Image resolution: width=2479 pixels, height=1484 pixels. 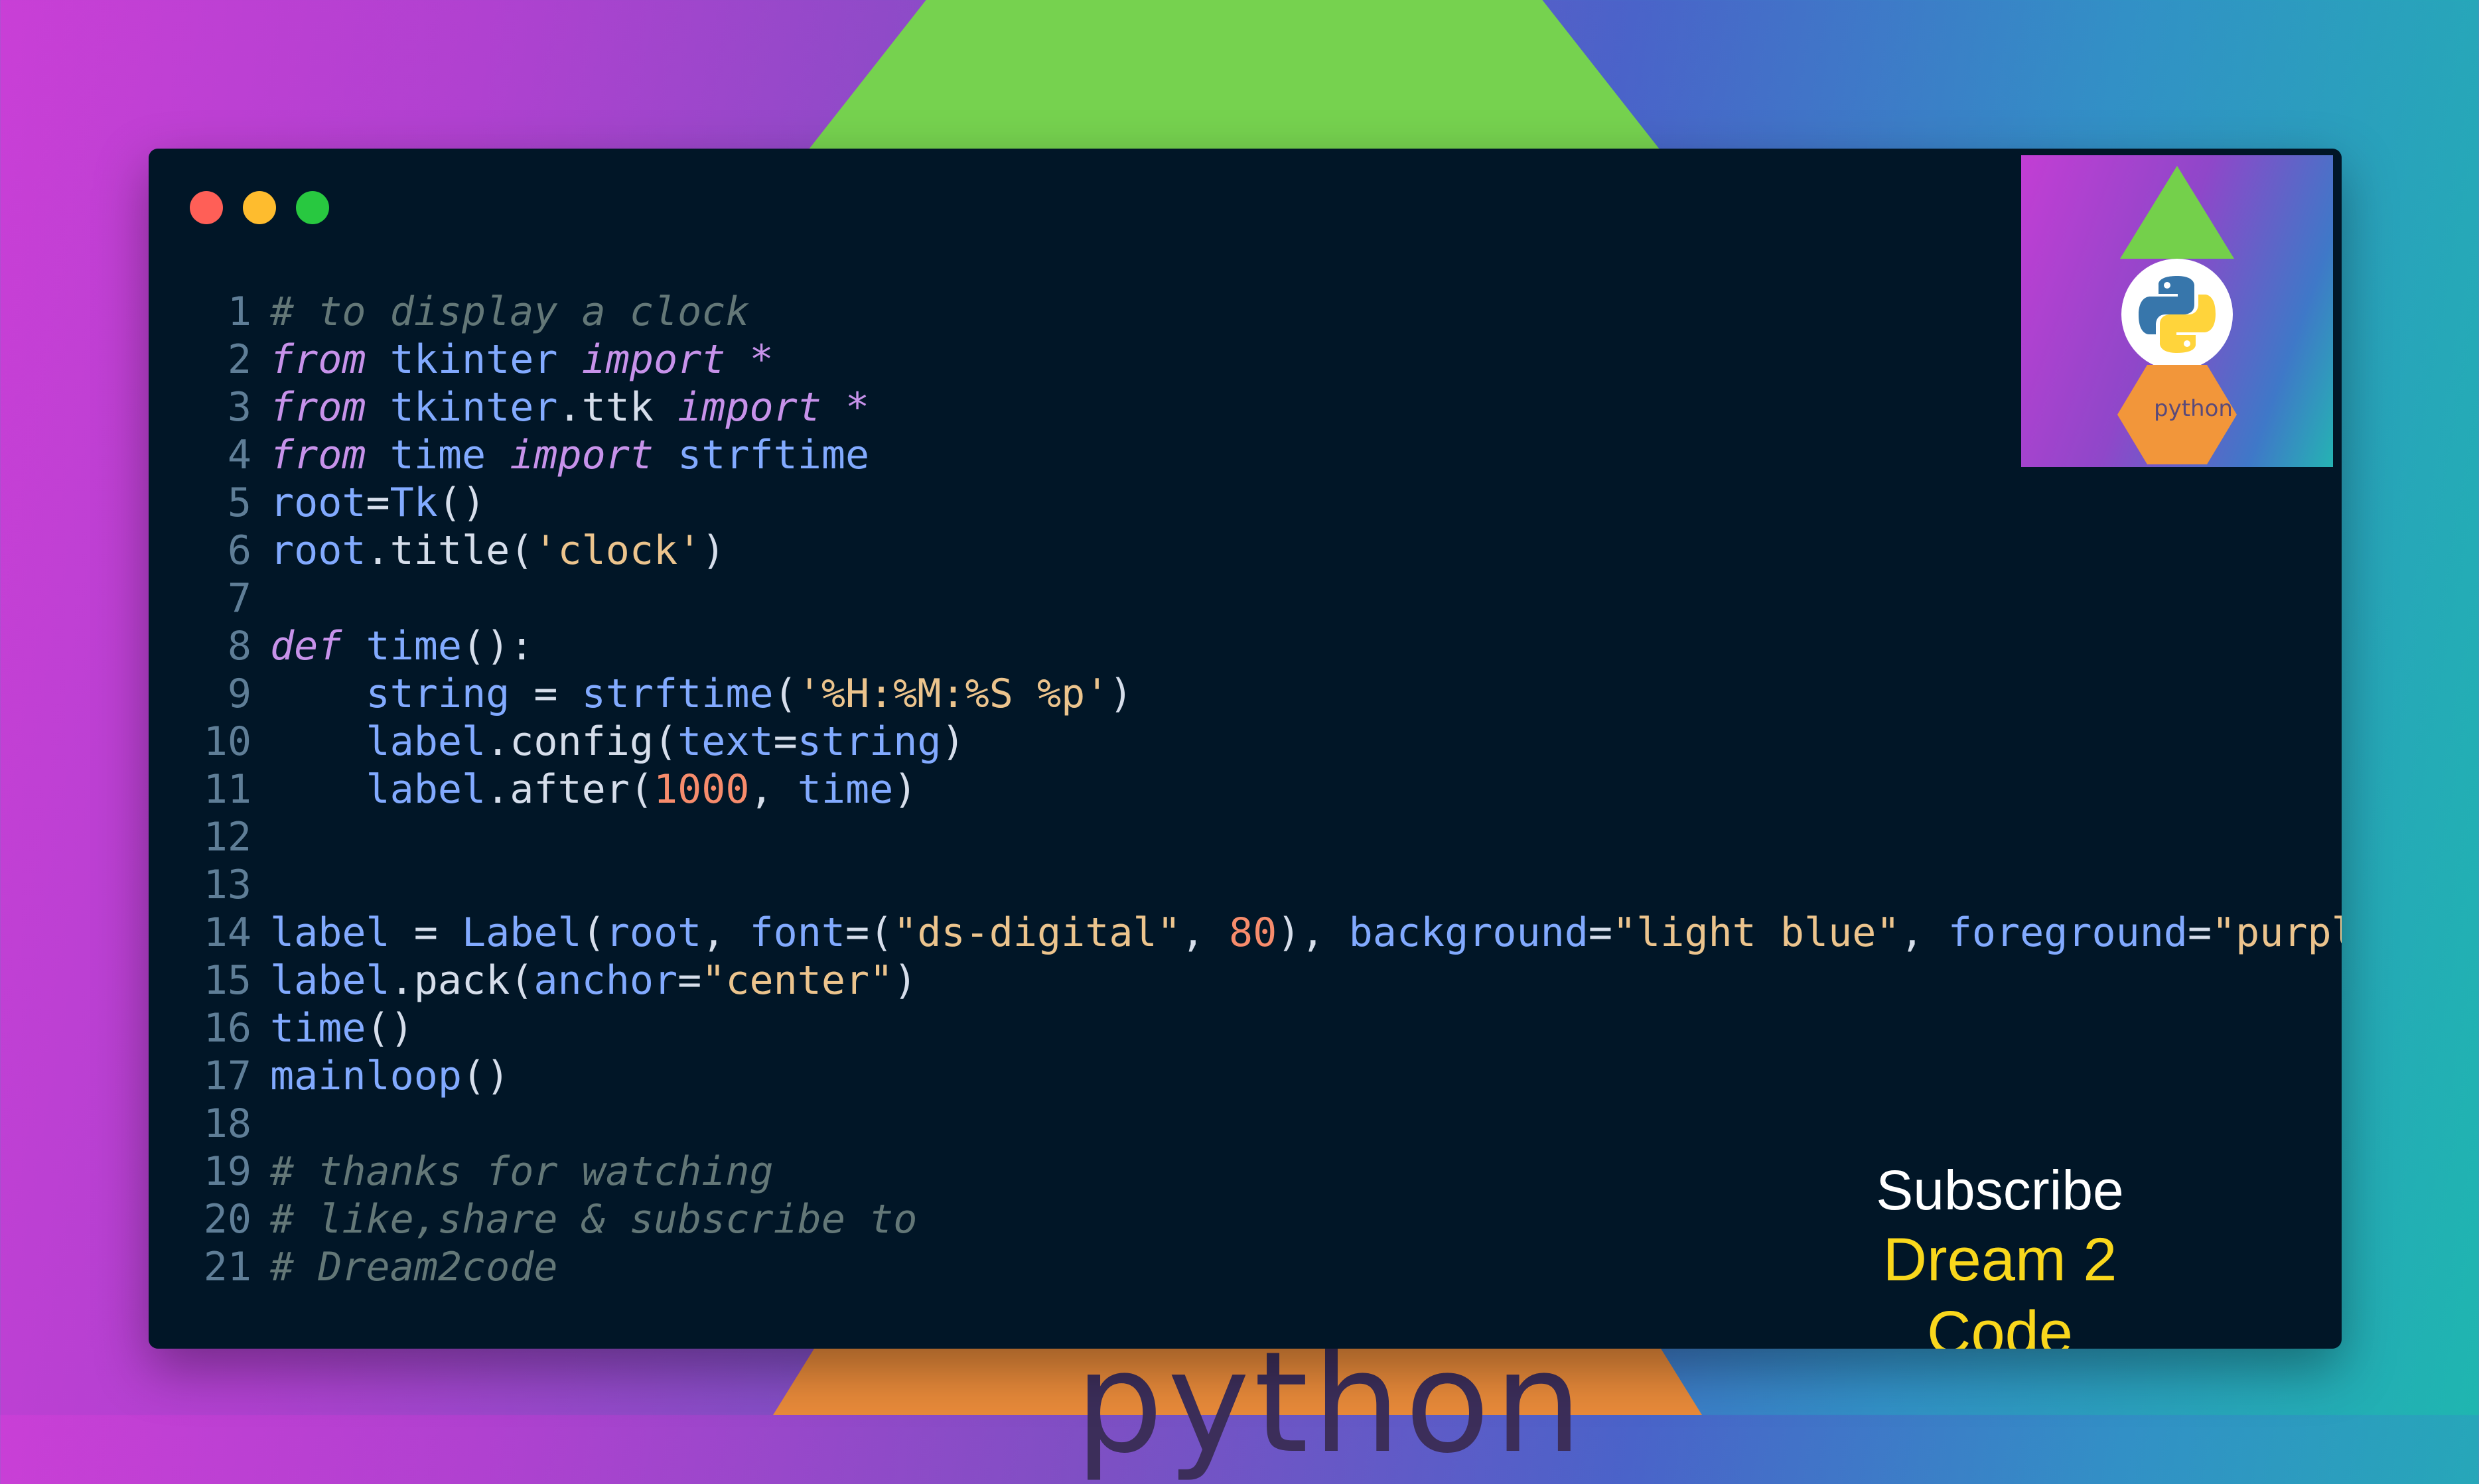 What do you see at coordinates (701, 789) in the screenshot?
I see `code-token: 1000` at bounding box center [701, 789].